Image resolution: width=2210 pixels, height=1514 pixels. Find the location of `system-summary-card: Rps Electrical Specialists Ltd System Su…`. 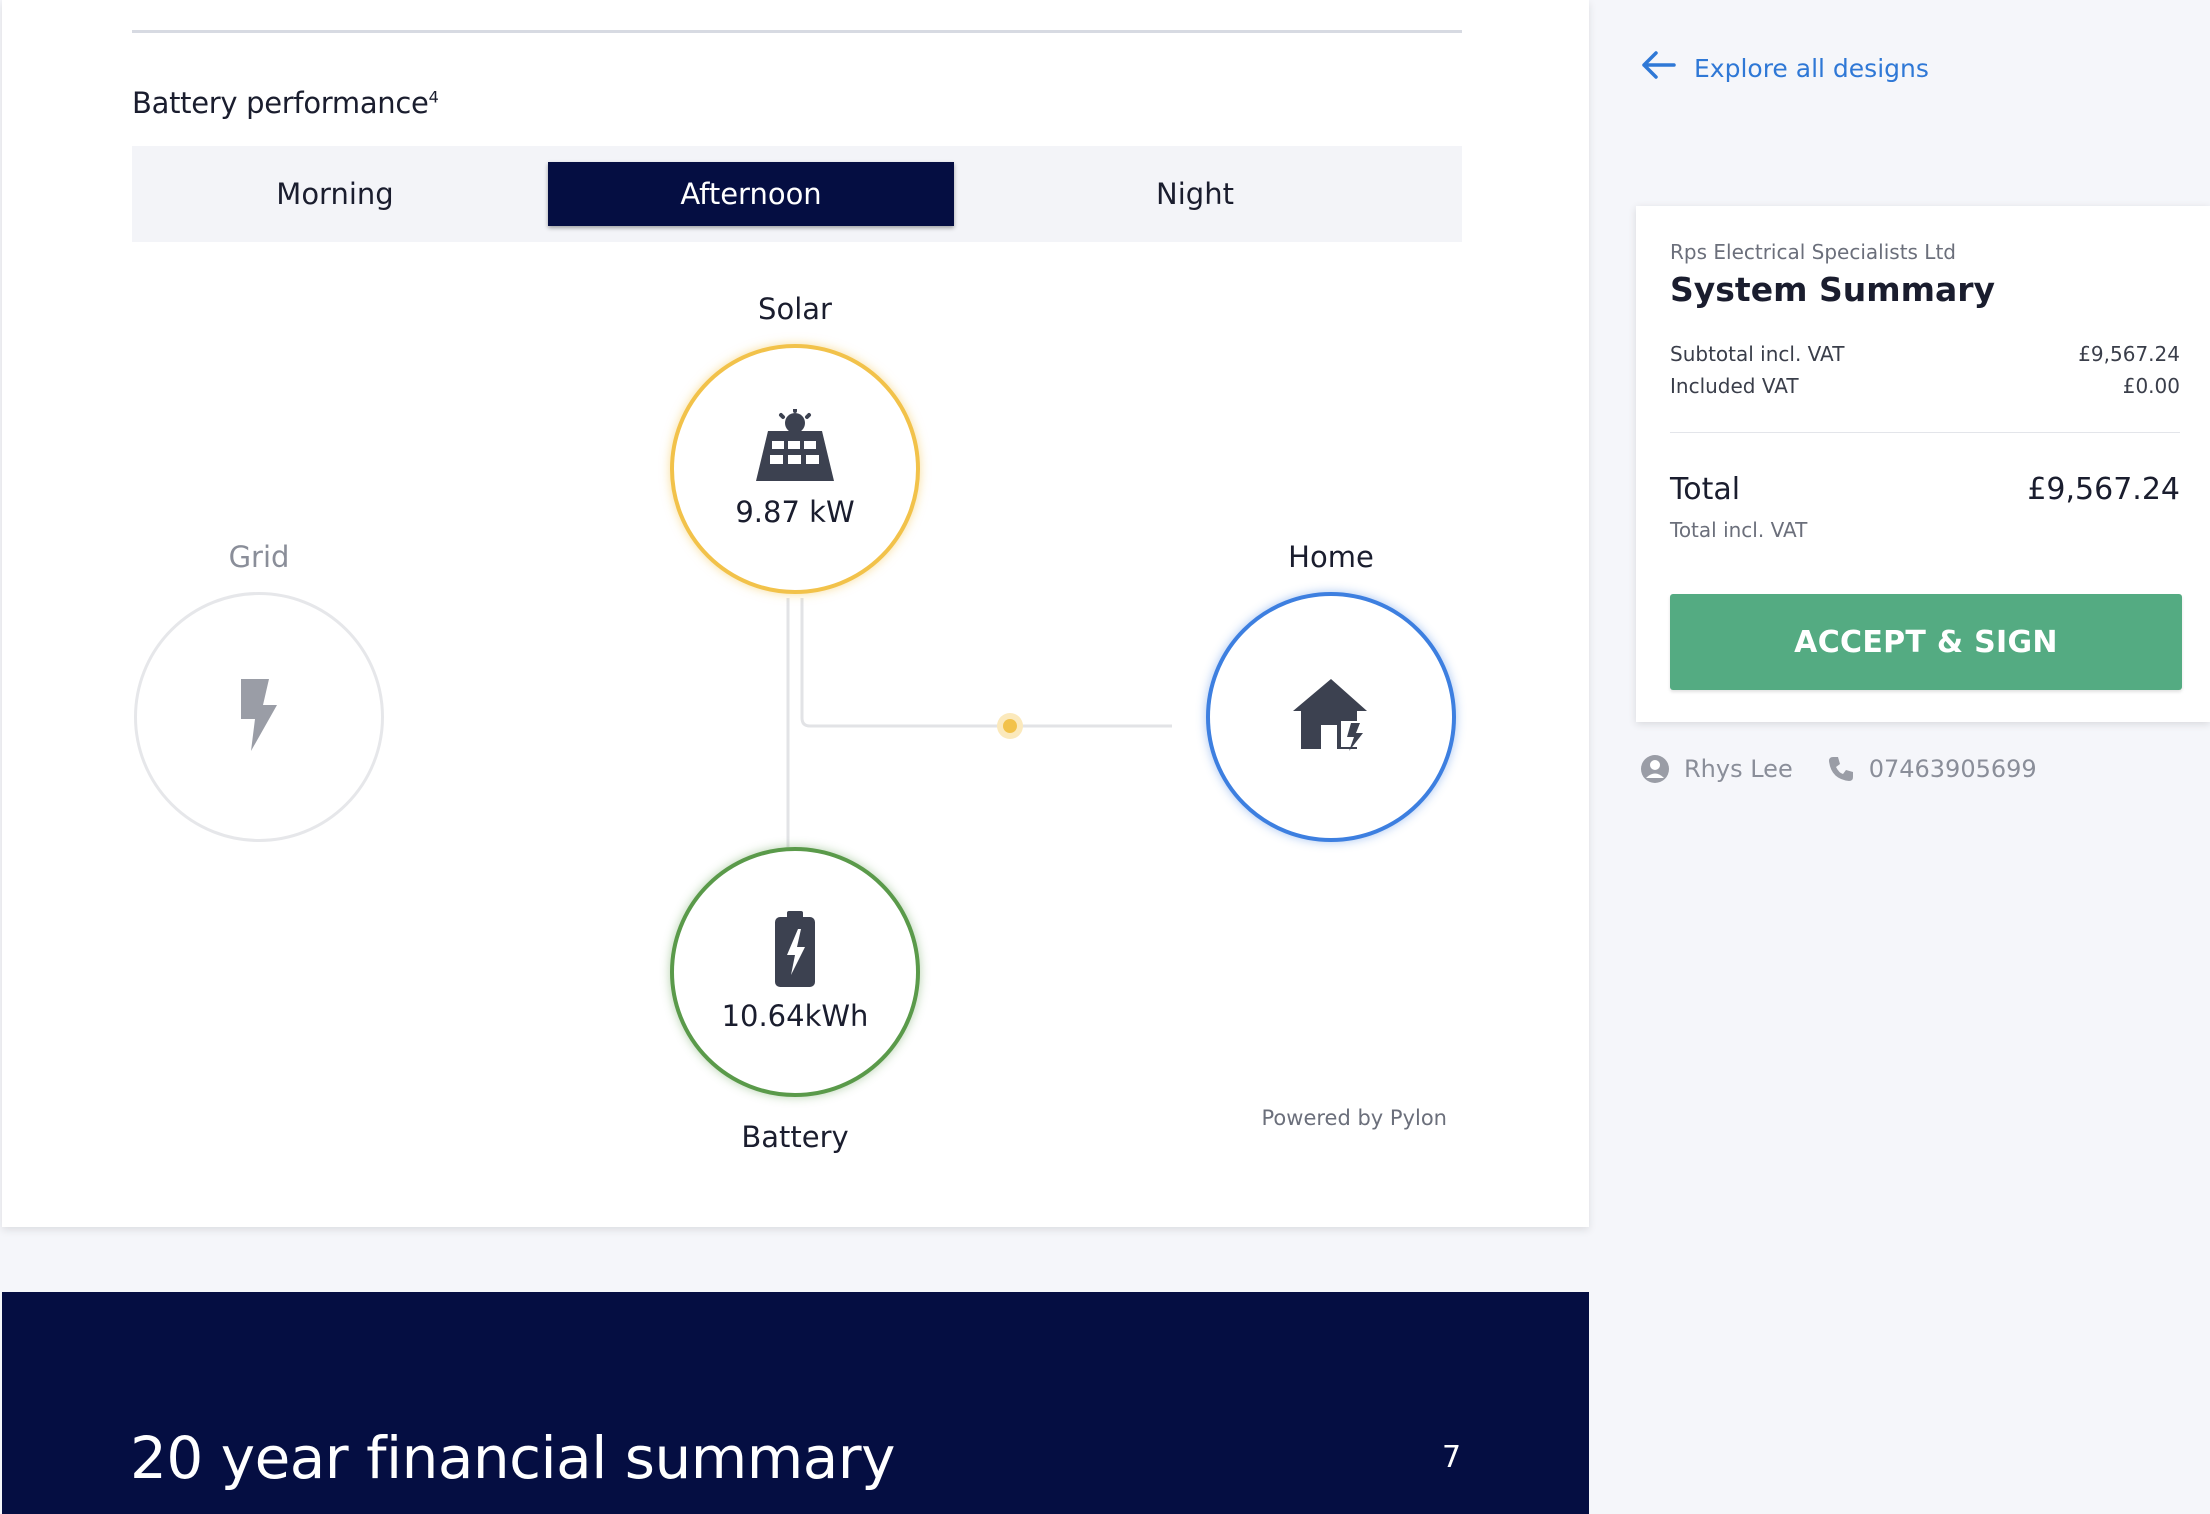

system-summary-card: Rps Electrical Specialists Ltd System Su… is located at coordinates (1923, 464).